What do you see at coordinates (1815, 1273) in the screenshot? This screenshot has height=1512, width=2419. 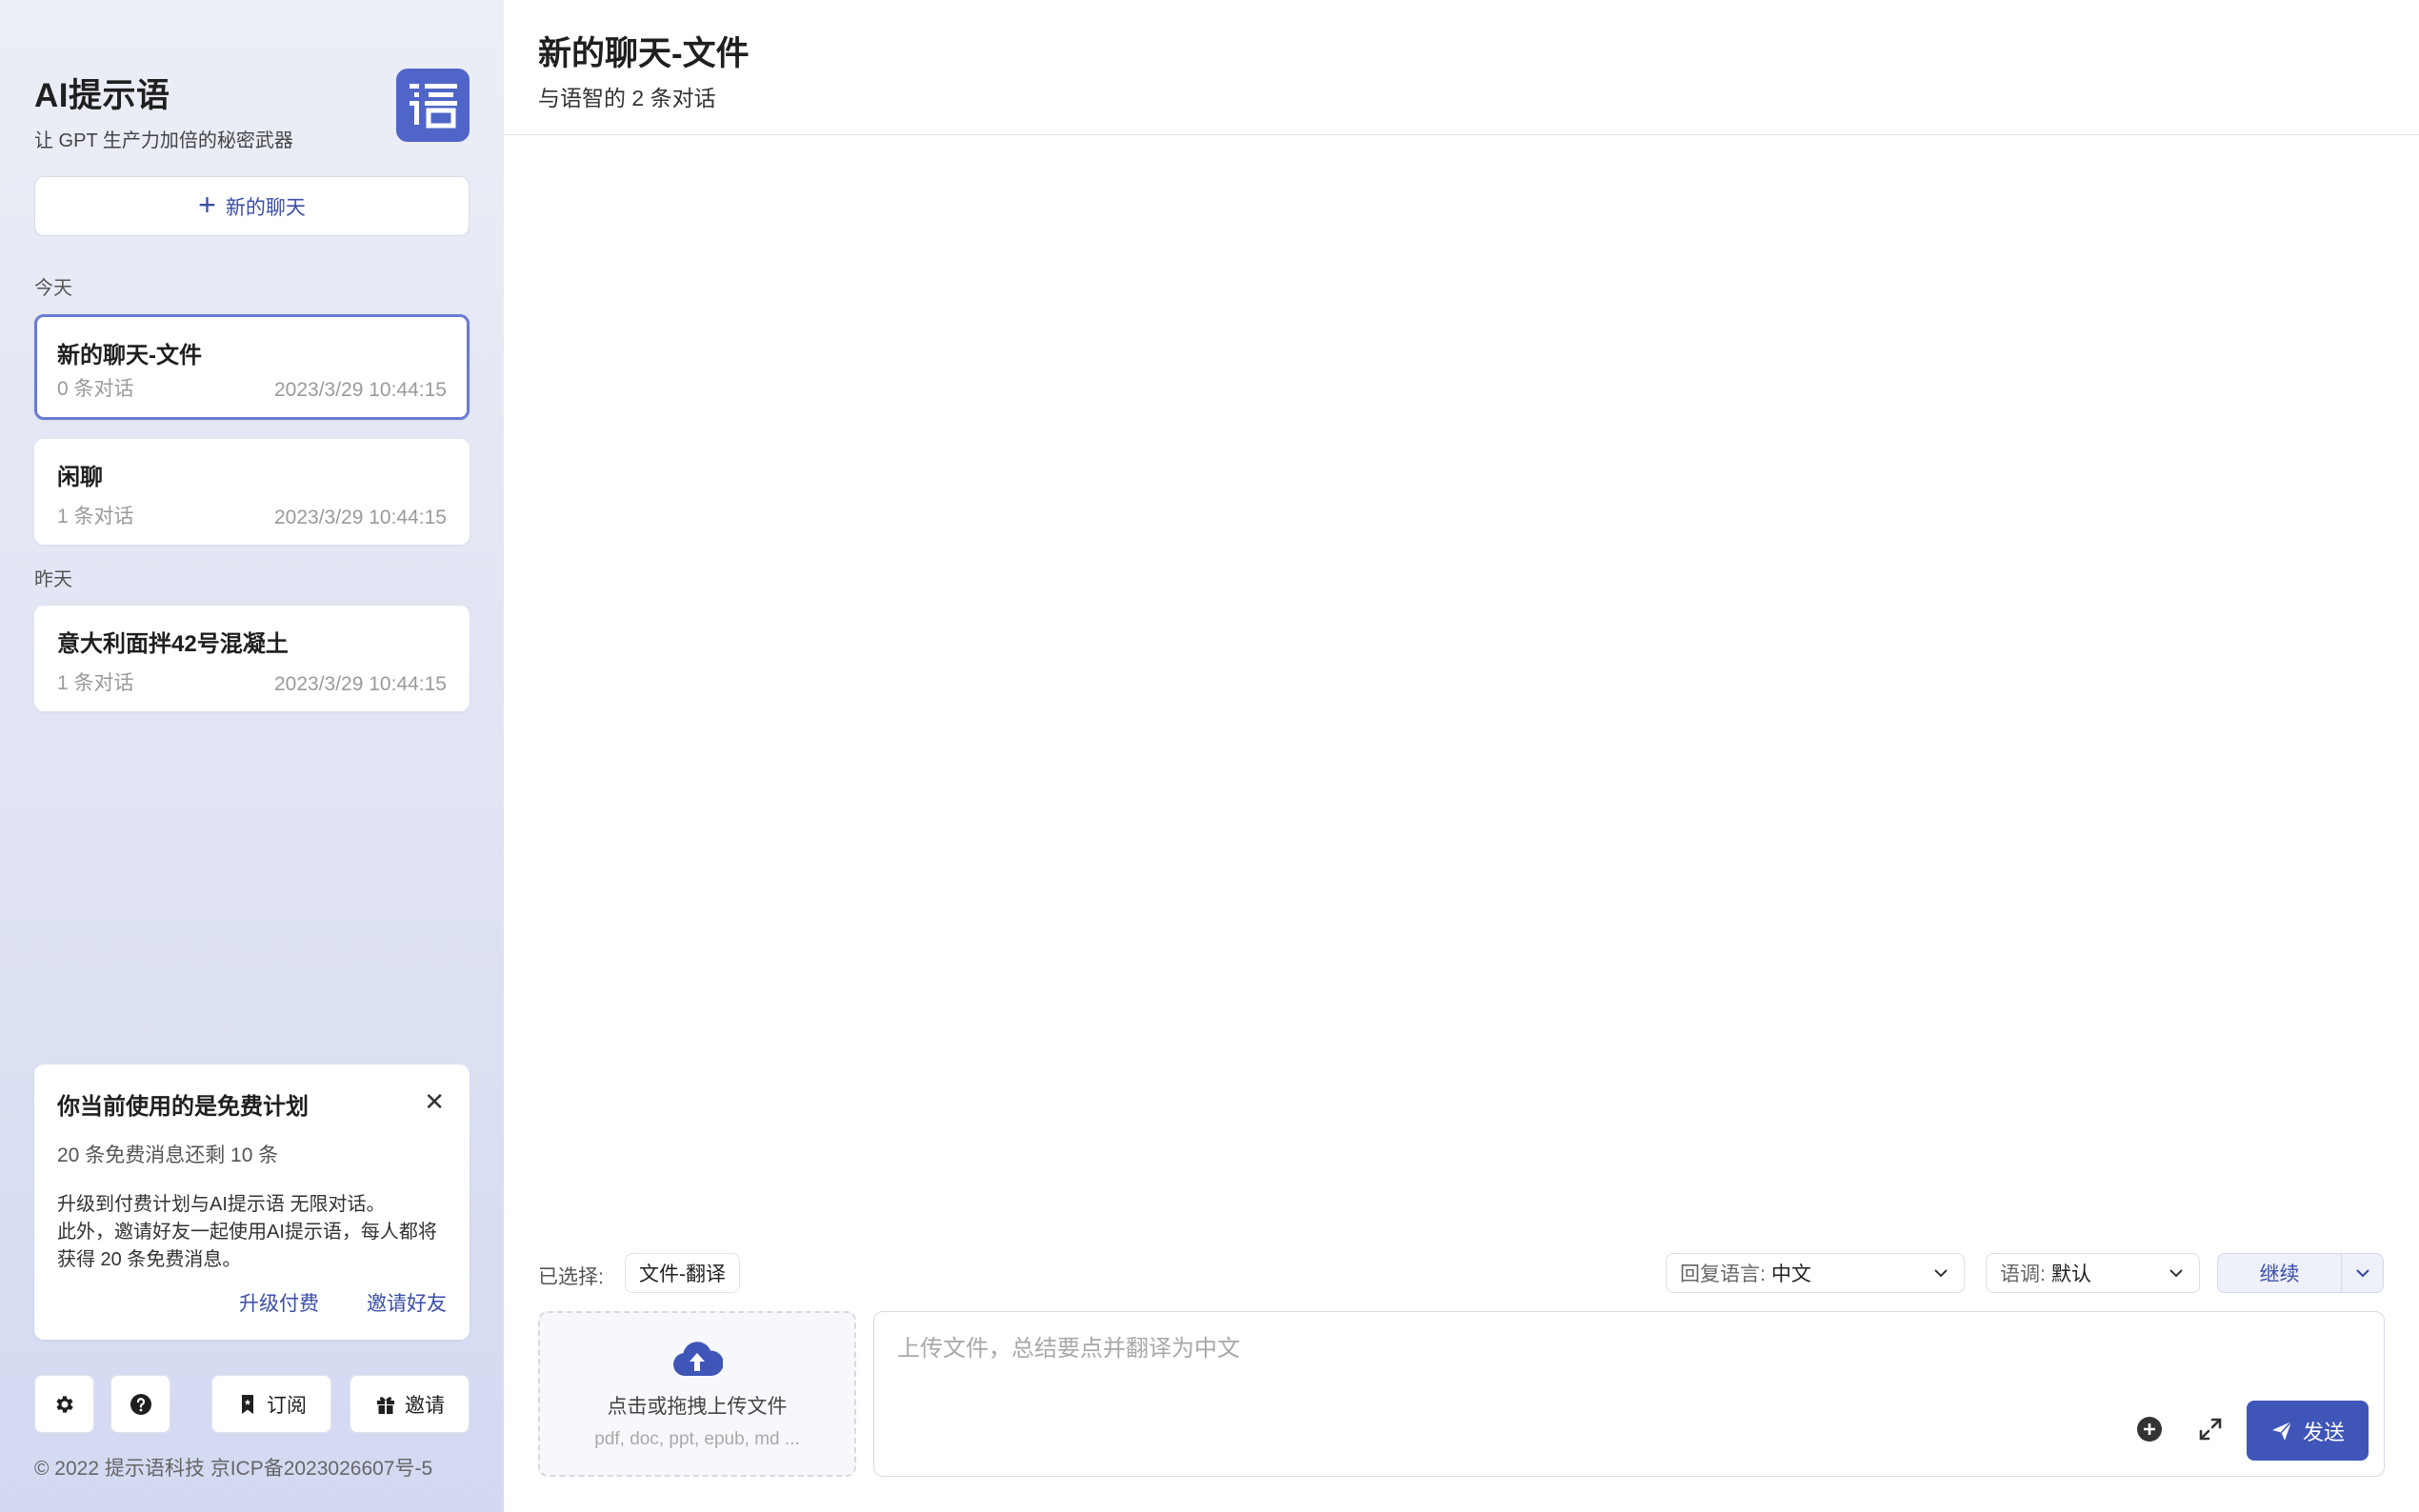 I see `reply-language-select: 回复语言: 中文` at bounding box center [1815, 1273].